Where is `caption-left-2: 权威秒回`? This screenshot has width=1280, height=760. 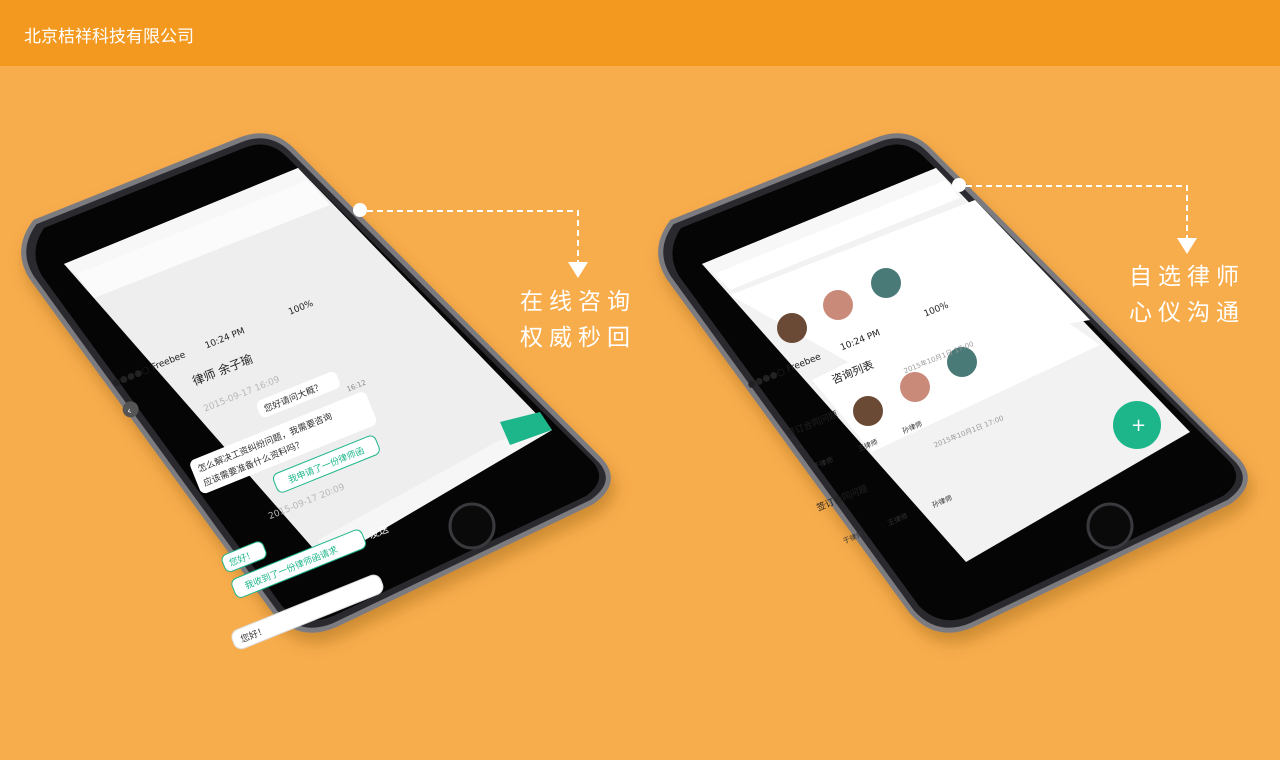 caption-left-2: 权威秒回 is located at coordinates (578, 338).